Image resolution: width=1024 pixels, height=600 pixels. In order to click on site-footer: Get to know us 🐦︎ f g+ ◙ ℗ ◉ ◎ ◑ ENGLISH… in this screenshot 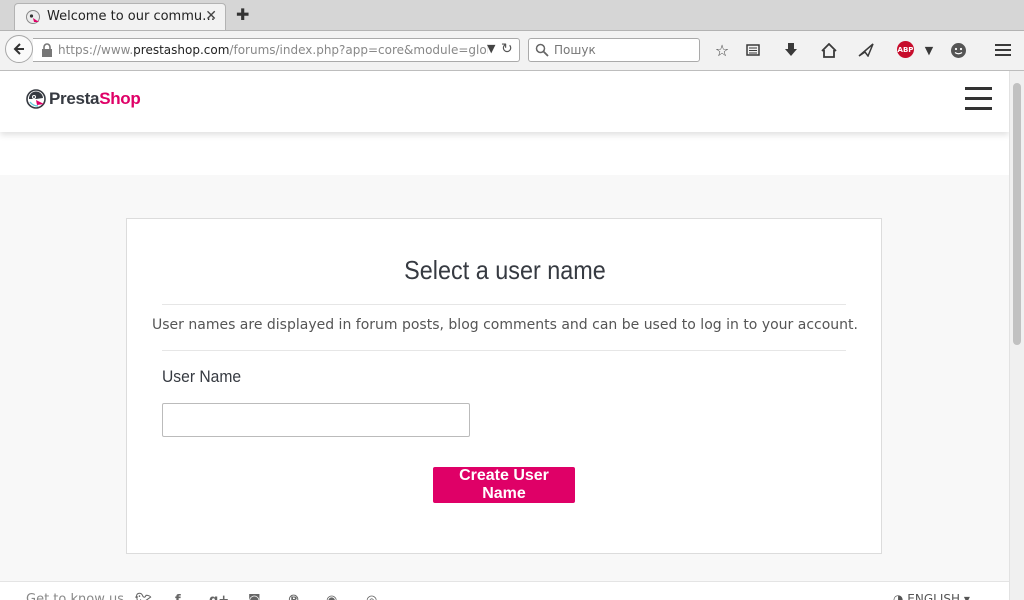, I will do `click(504, 590)`.